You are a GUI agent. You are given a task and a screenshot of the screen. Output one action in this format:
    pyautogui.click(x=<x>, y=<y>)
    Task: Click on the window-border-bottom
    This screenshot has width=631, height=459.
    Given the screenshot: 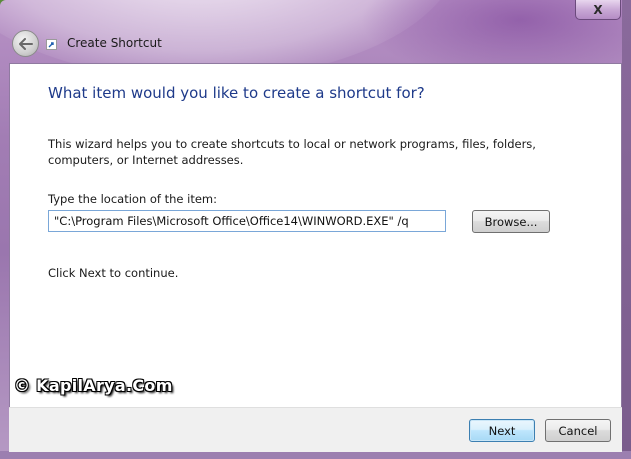 What is the action you would take?
    pyautogui.click(x=315, y=455)
    